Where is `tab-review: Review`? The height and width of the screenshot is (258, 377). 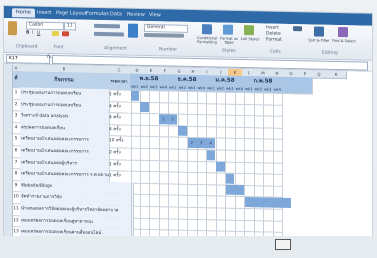
tab-review: Review is located at coordinates (136, 15).